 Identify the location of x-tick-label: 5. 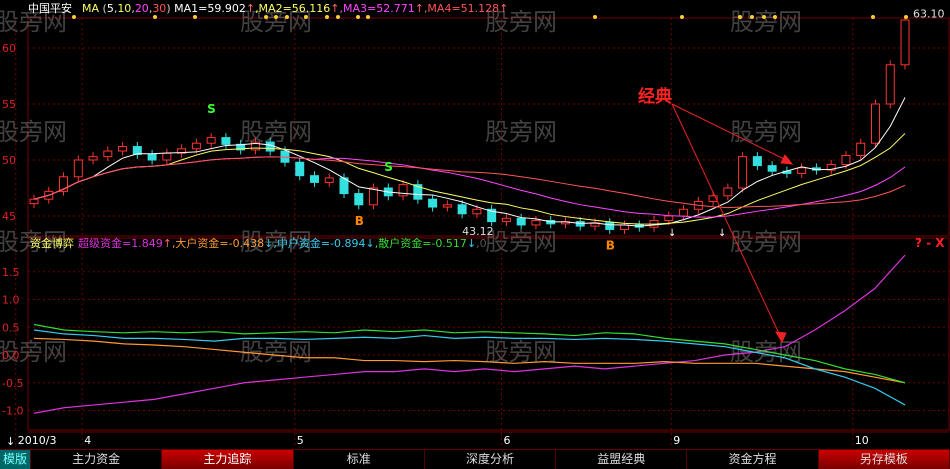
(300, 440).